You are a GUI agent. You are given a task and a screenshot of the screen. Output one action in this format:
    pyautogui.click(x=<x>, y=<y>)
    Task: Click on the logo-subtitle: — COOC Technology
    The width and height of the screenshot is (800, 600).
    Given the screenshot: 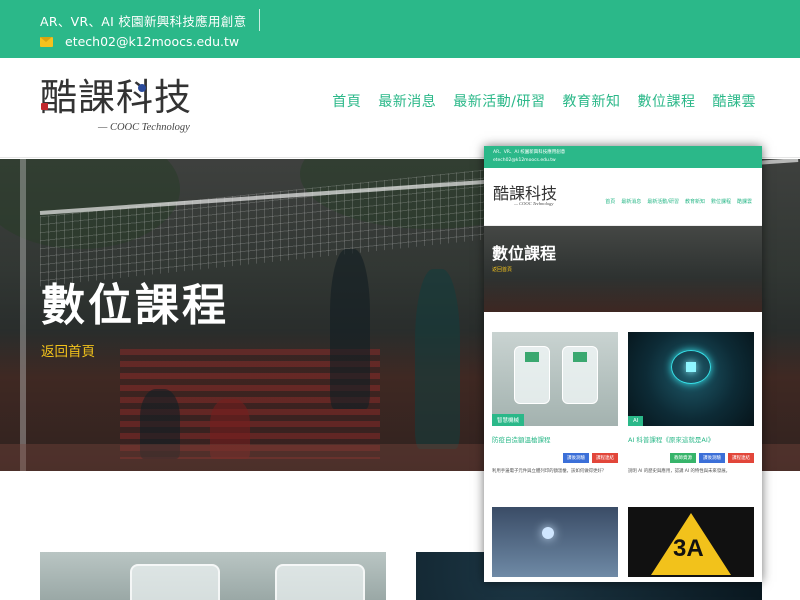 What is the action you would take?
    pyautogui.click(x=144, y=127)
    